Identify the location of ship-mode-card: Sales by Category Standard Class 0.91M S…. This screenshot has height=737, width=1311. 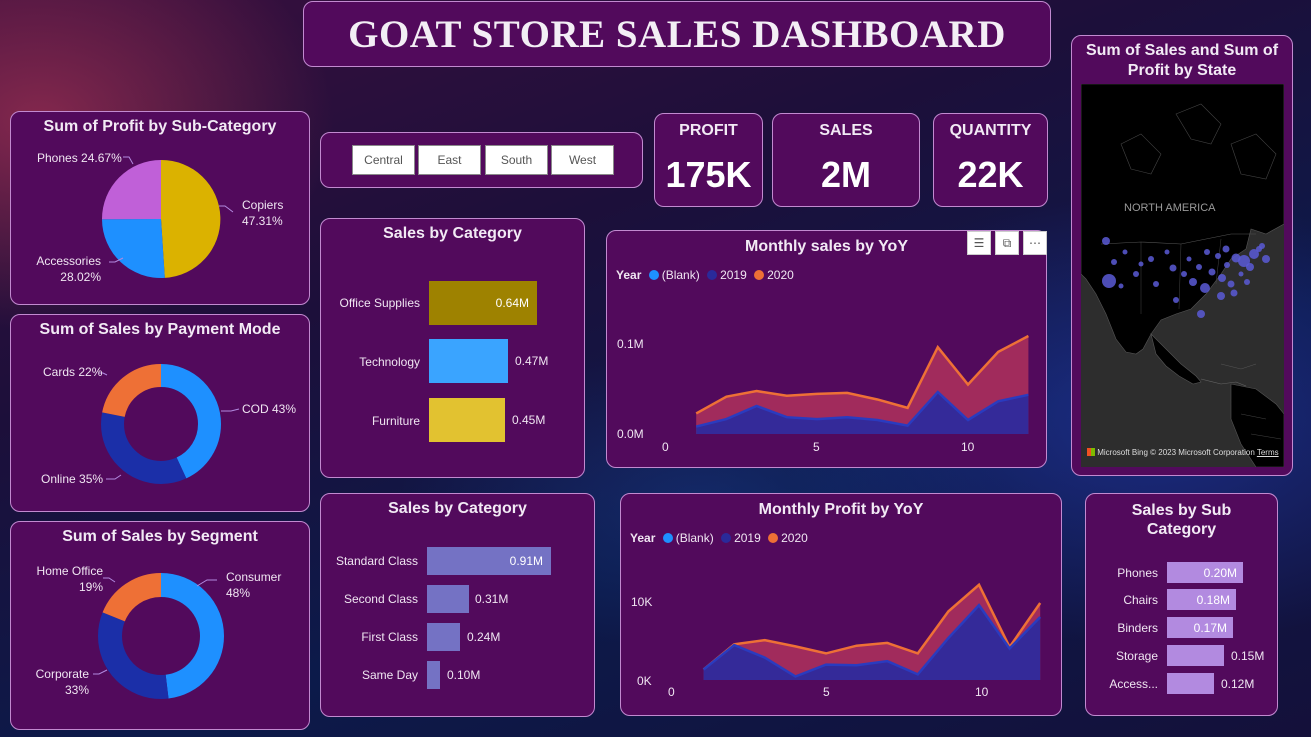
(457, 605).